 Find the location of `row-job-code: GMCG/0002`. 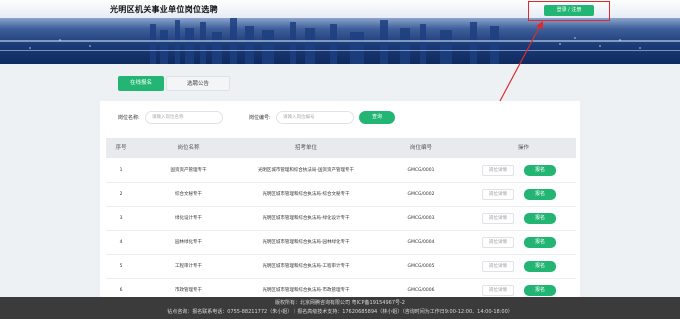

row-job-code: GMCG/0002 is located at coordinates (421, 194).